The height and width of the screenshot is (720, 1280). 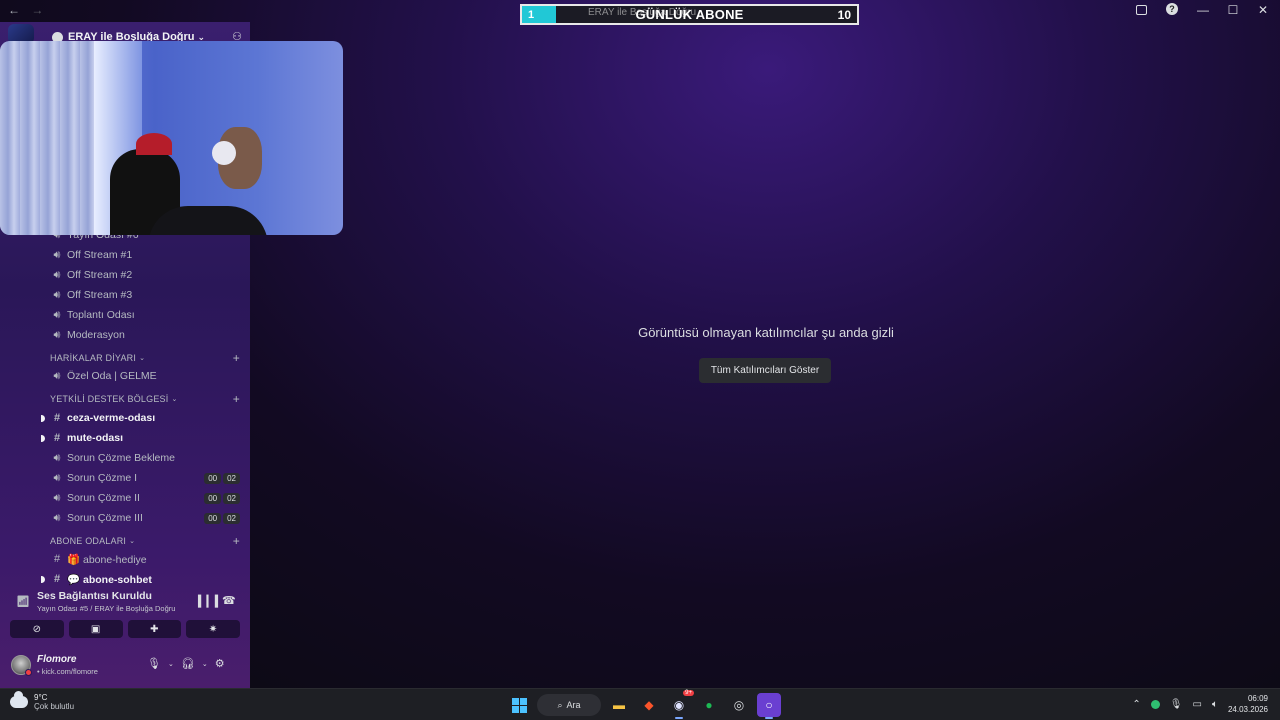 What do you see at coordinates (142, 438) in the screenshot?
I see `channel-mute-odasi: # mute-odası` at bounding box center [142, 438].